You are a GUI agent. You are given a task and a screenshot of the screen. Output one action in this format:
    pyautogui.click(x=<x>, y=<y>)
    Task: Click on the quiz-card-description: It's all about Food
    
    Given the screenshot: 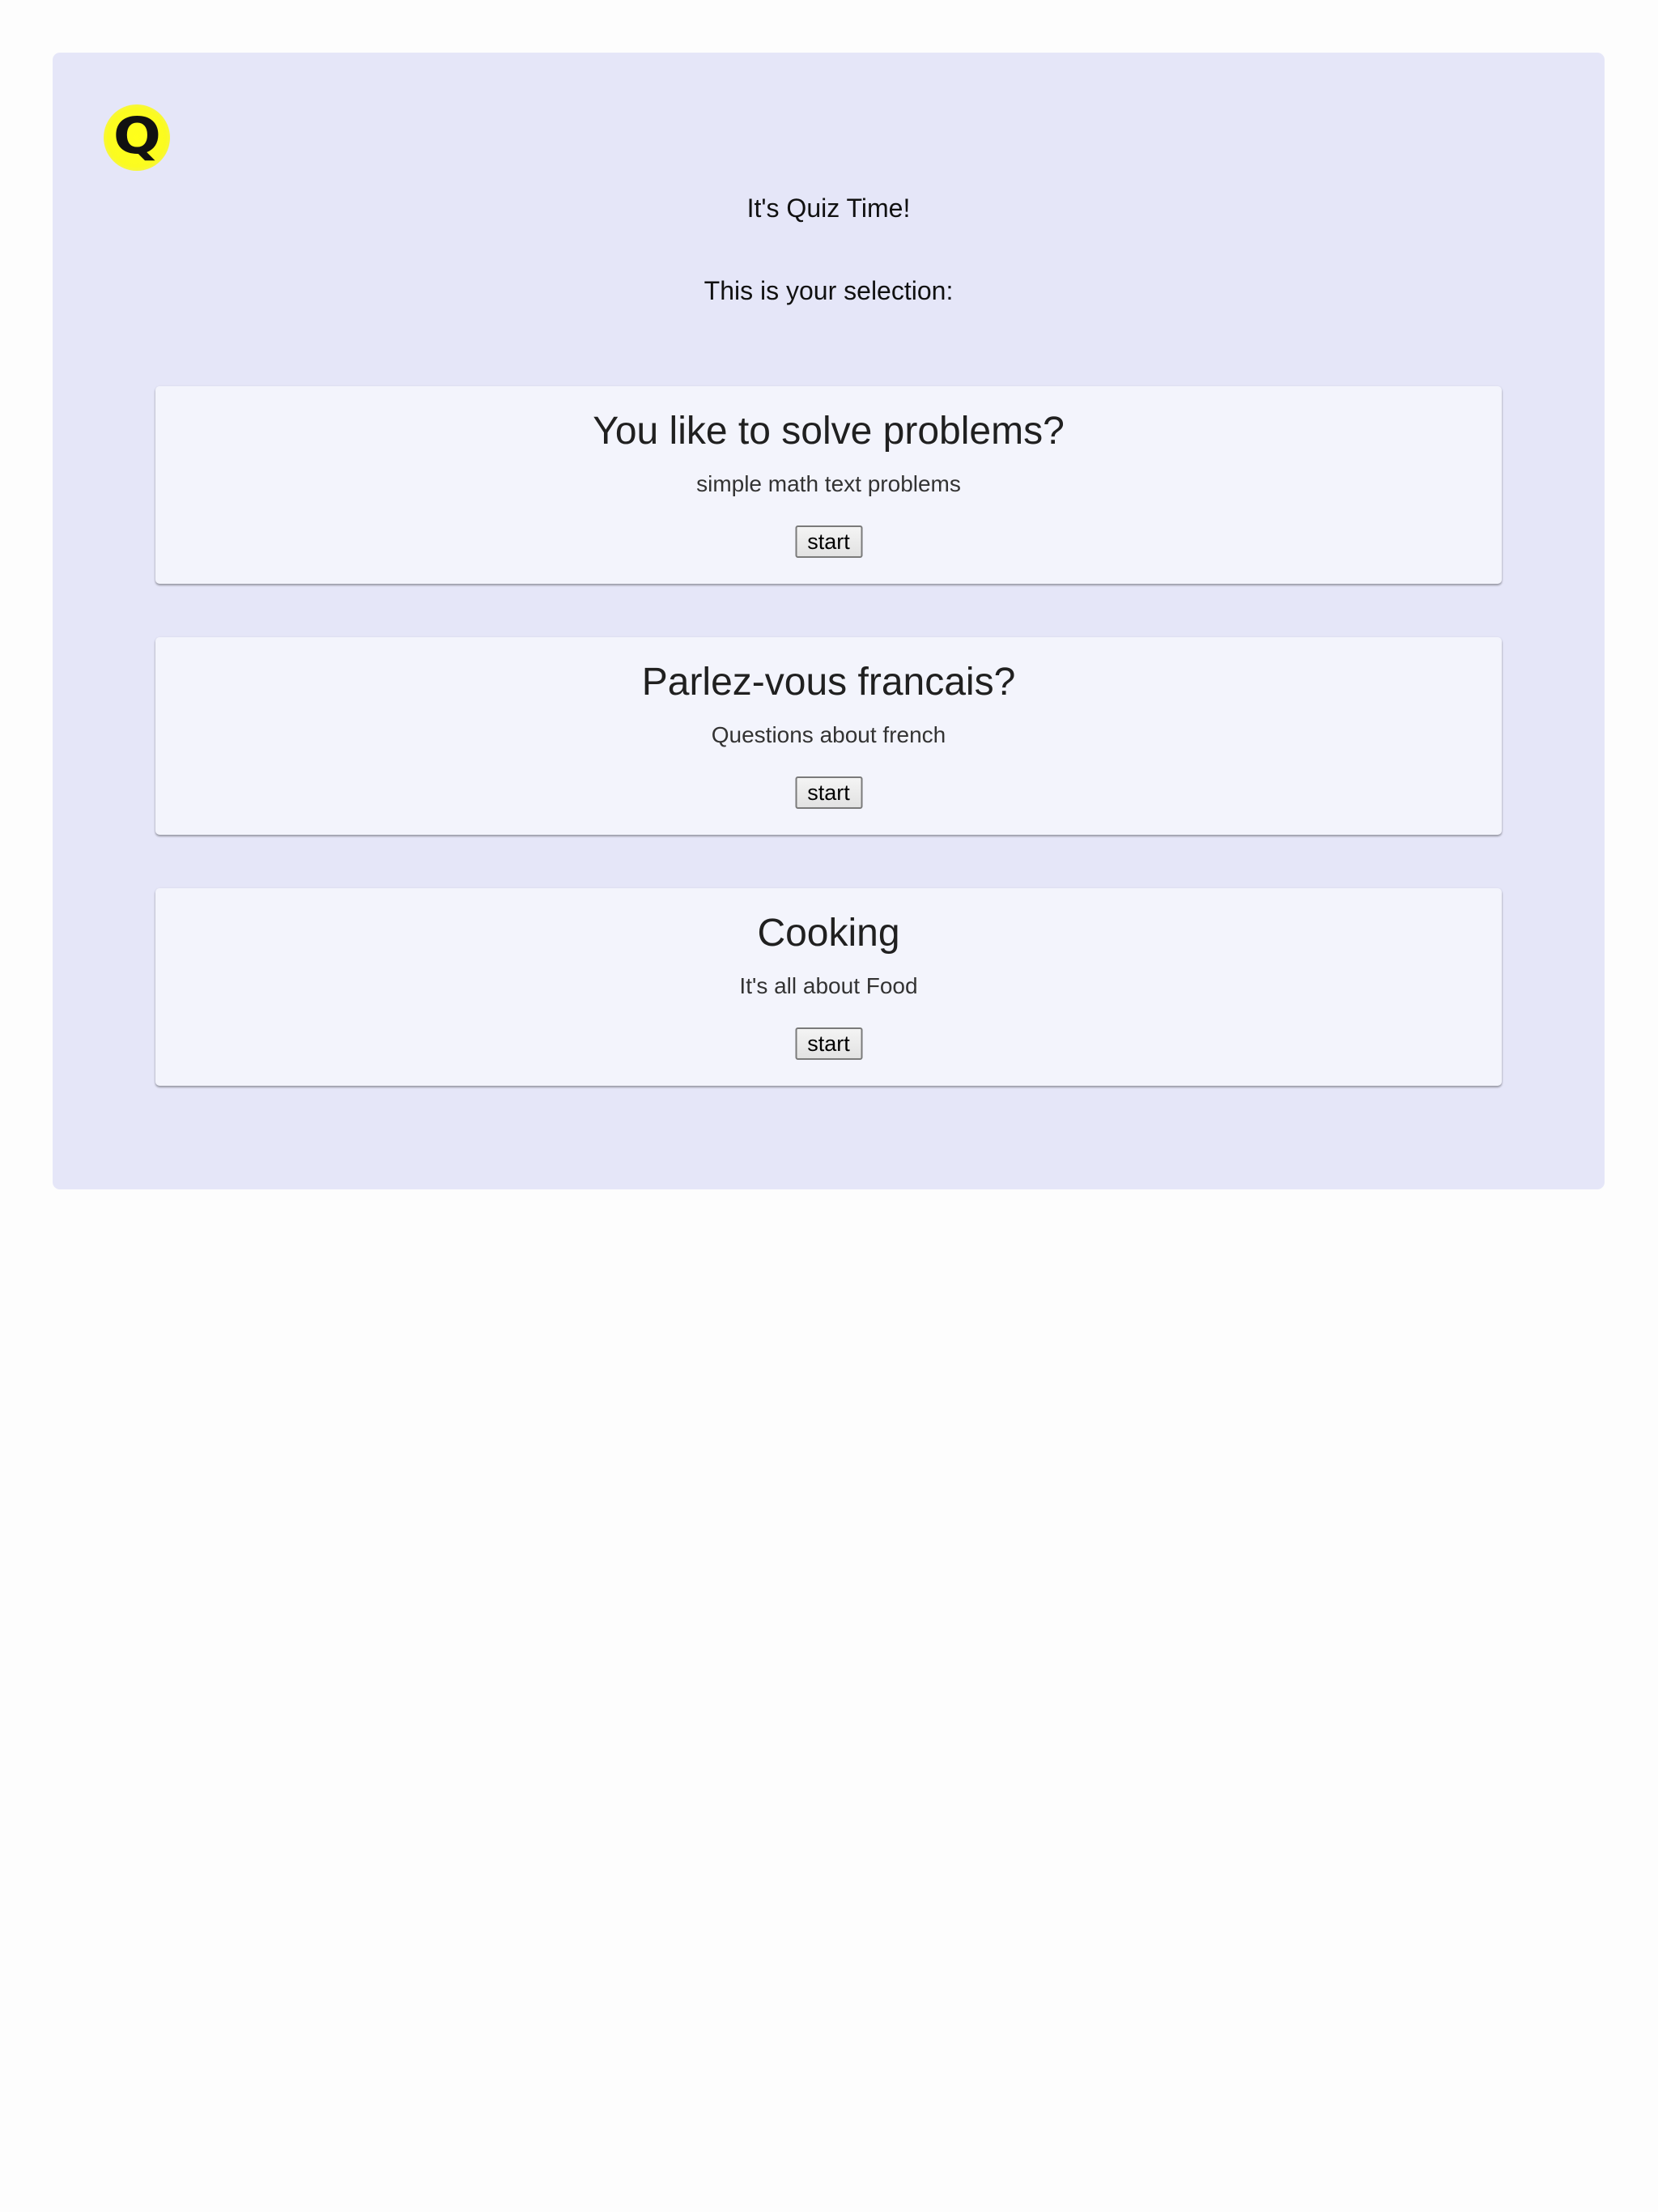 What is the action you would take?
    pyautogui.click(x=828, y=986)
    